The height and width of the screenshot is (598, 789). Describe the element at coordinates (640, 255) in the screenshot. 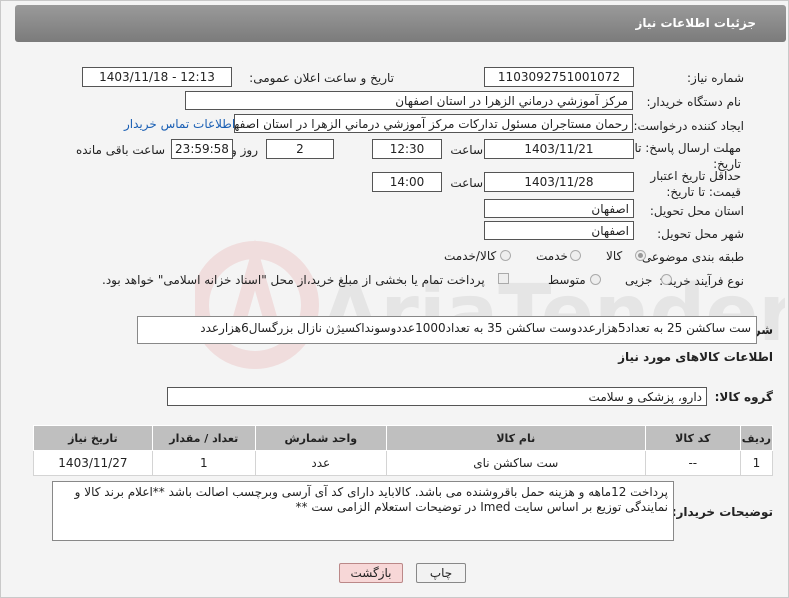

I see `category-radio-goods` at that location.